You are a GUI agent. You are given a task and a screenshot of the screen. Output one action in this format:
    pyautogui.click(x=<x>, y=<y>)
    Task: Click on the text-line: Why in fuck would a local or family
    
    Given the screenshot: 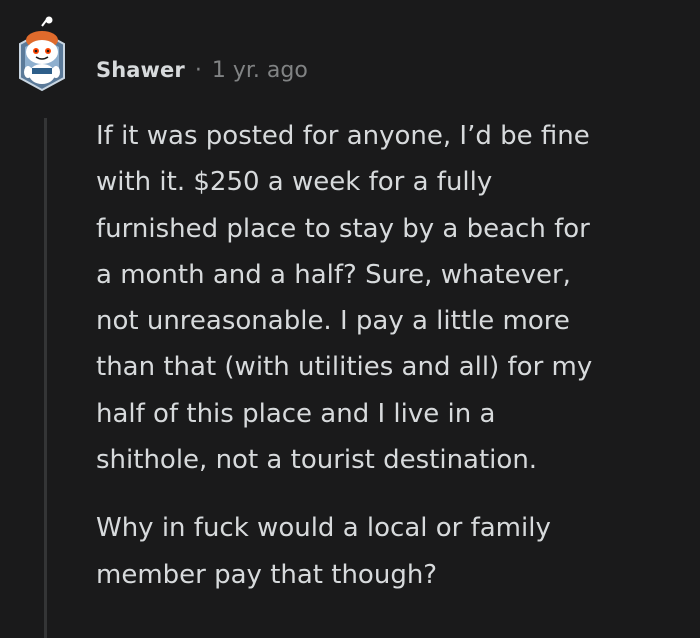 What is the action you would take?
    pyautogui.click(x=323, y=528)
    